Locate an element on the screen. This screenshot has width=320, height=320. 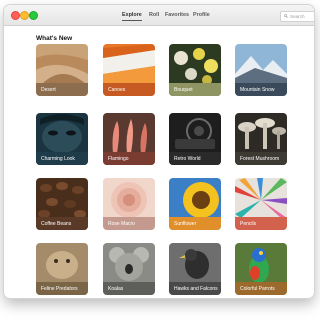
card-label: Hawks and Falcons is located at coordinates (196, 289).